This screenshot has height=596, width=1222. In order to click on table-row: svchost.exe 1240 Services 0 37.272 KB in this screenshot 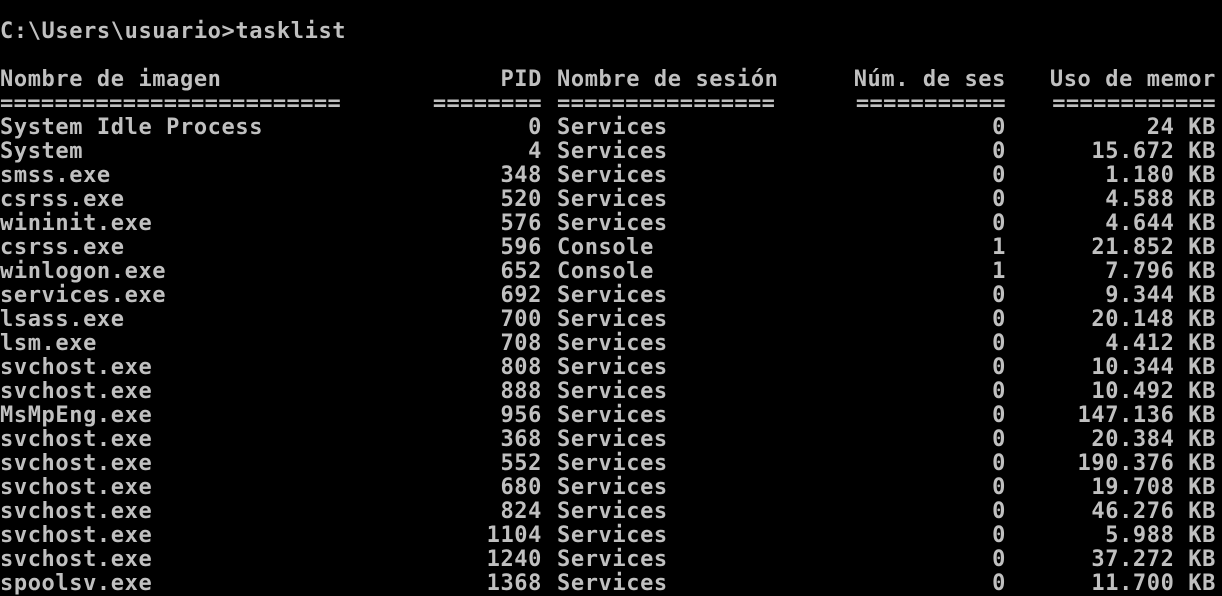, I will do `click(611, 560)`.